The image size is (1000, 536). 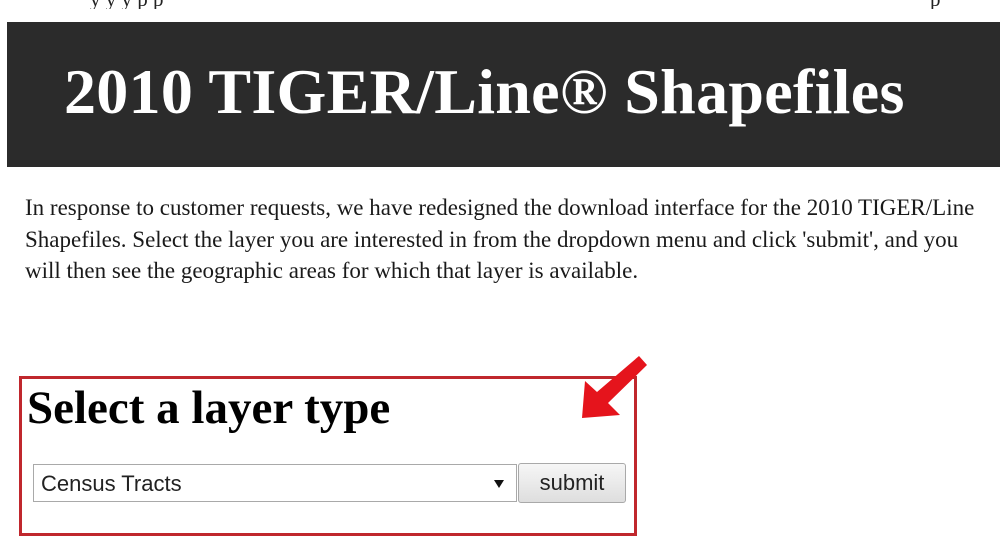 What do you see at coordinates (275, 483) in the screenshot?
I see `layer-type-dropdown: Census Tracts` at bounding box center [275, 483].